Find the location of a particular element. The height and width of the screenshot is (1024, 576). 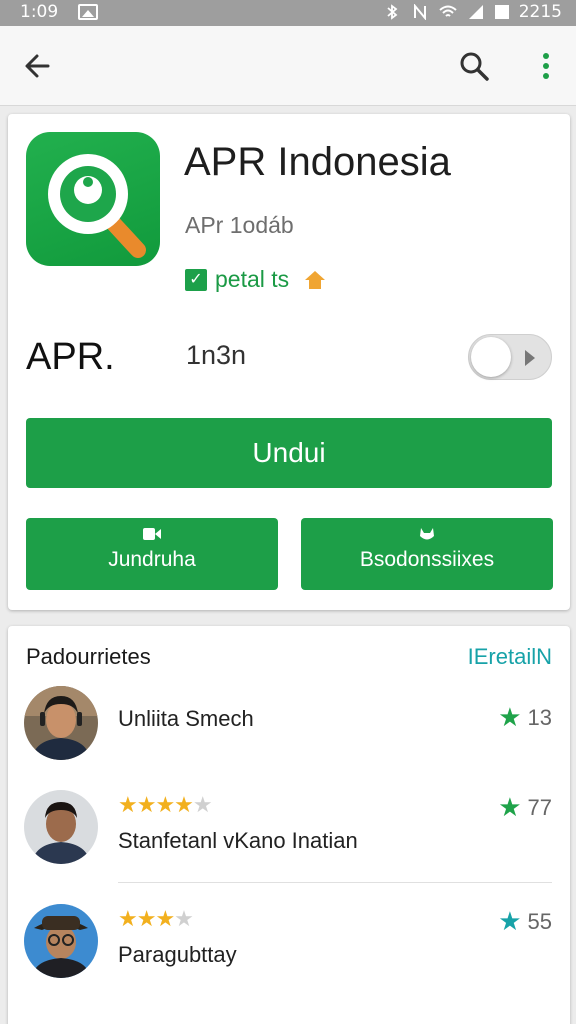

editor-badge: ✓ petal ts is located at coordinates (256, 279).